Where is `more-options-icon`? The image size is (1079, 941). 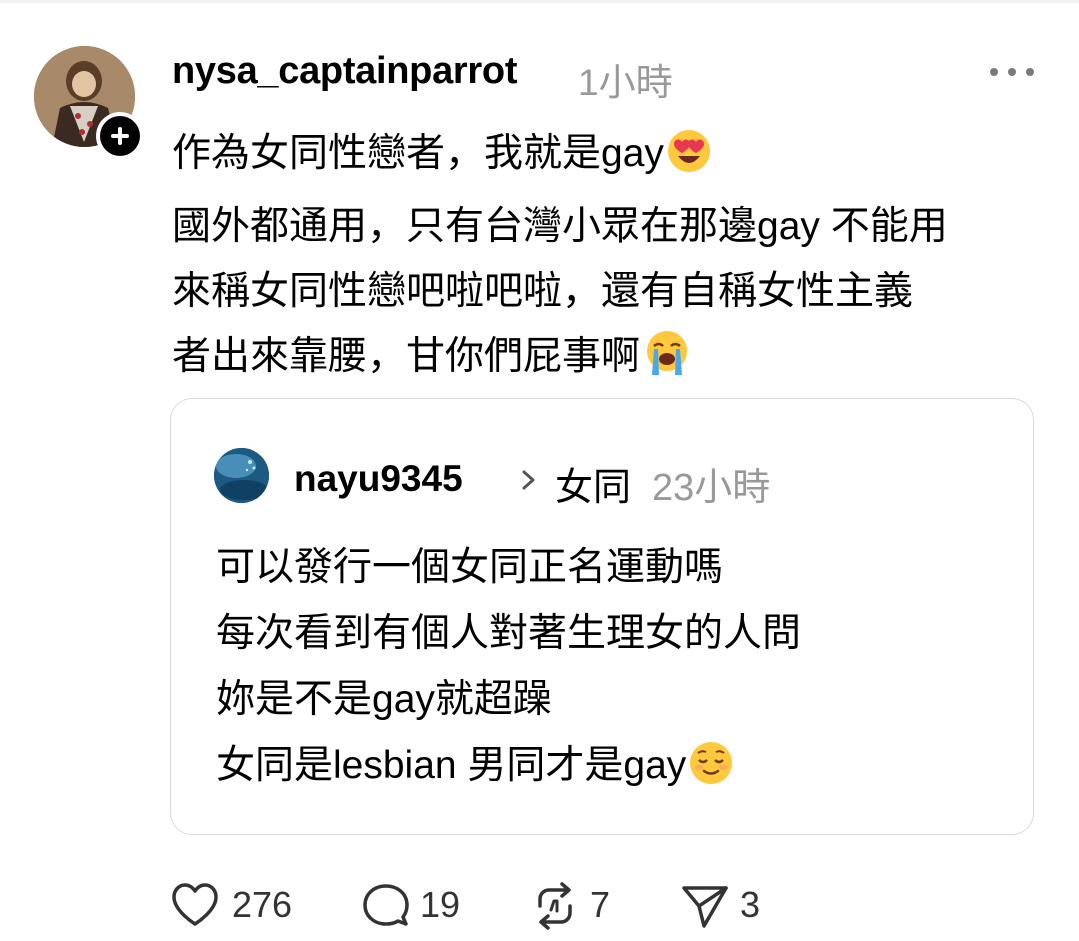
more-options-icon is located at coordinates (1013, 73).